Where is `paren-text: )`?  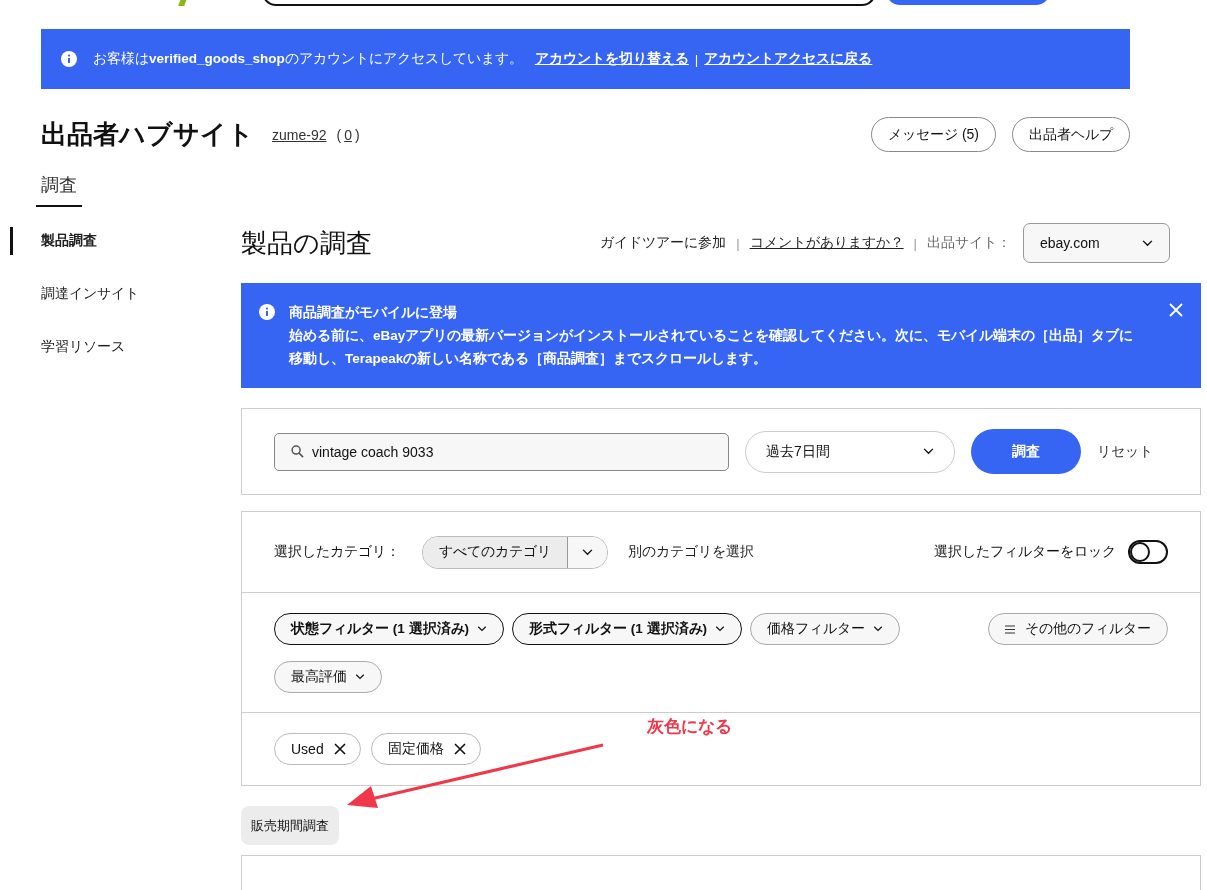 paren-text: ) is located at coordinates (357, 134).